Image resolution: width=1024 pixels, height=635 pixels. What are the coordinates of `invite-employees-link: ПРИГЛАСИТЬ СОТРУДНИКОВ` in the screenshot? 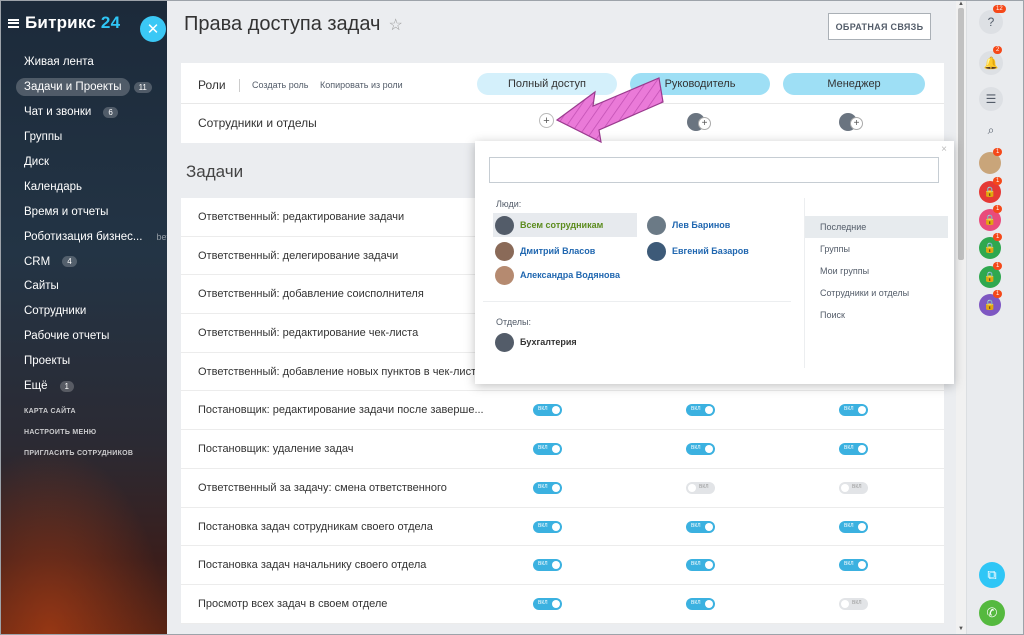 It's located at (78, 460).